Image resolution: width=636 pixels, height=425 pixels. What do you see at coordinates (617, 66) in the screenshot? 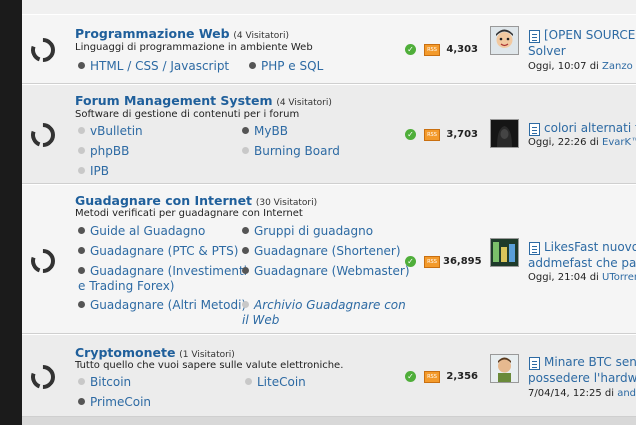
I see `last-post-user: Zanzo` at bounding box center [617, 66].